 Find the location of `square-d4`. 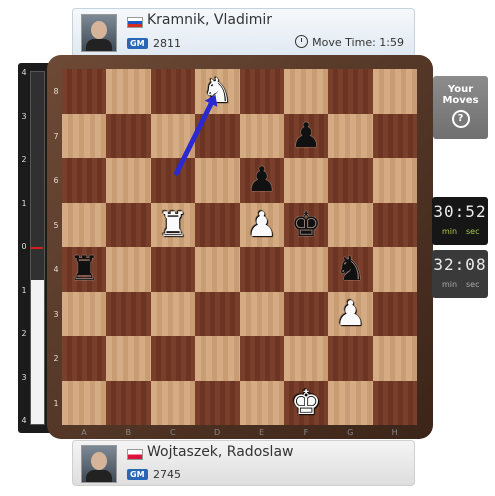

square-d4 is located at coordinates (217, 269).